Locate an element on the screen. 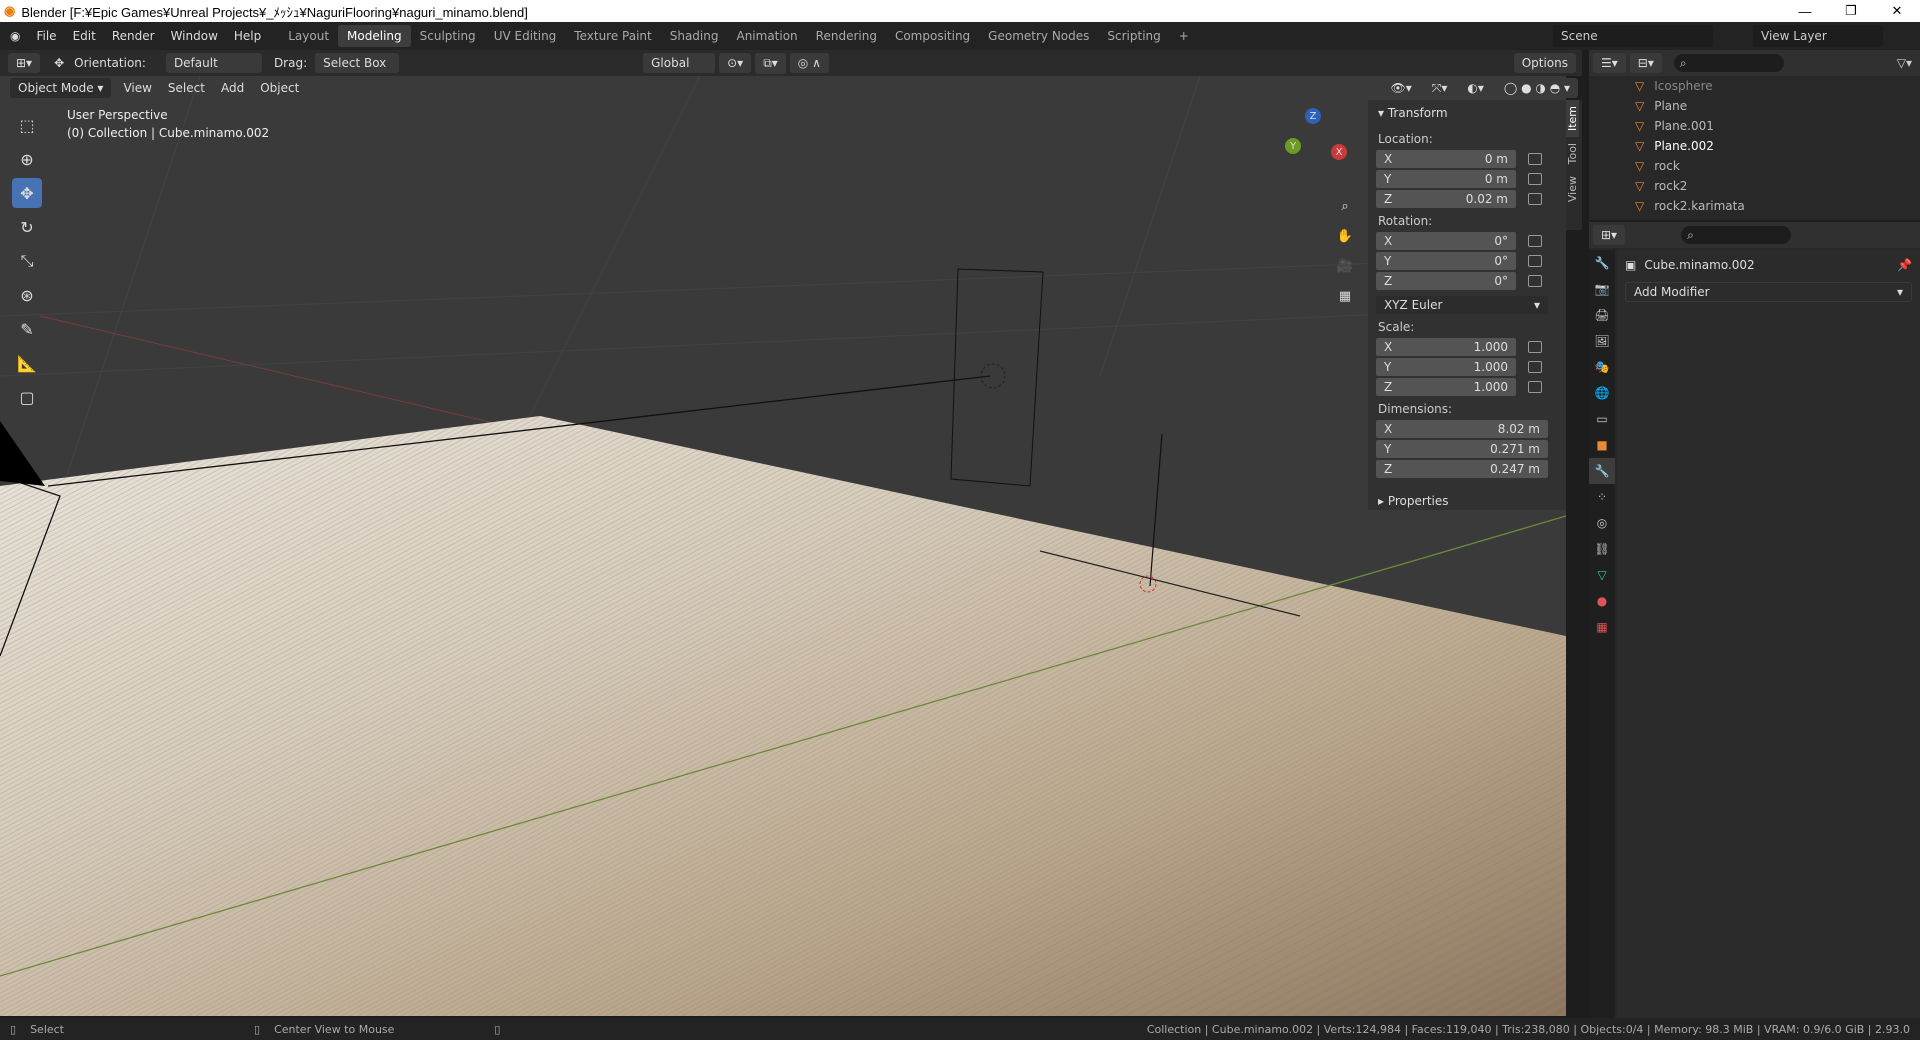  add-cube-tool: ▢ is located at coordinates (27, 397).